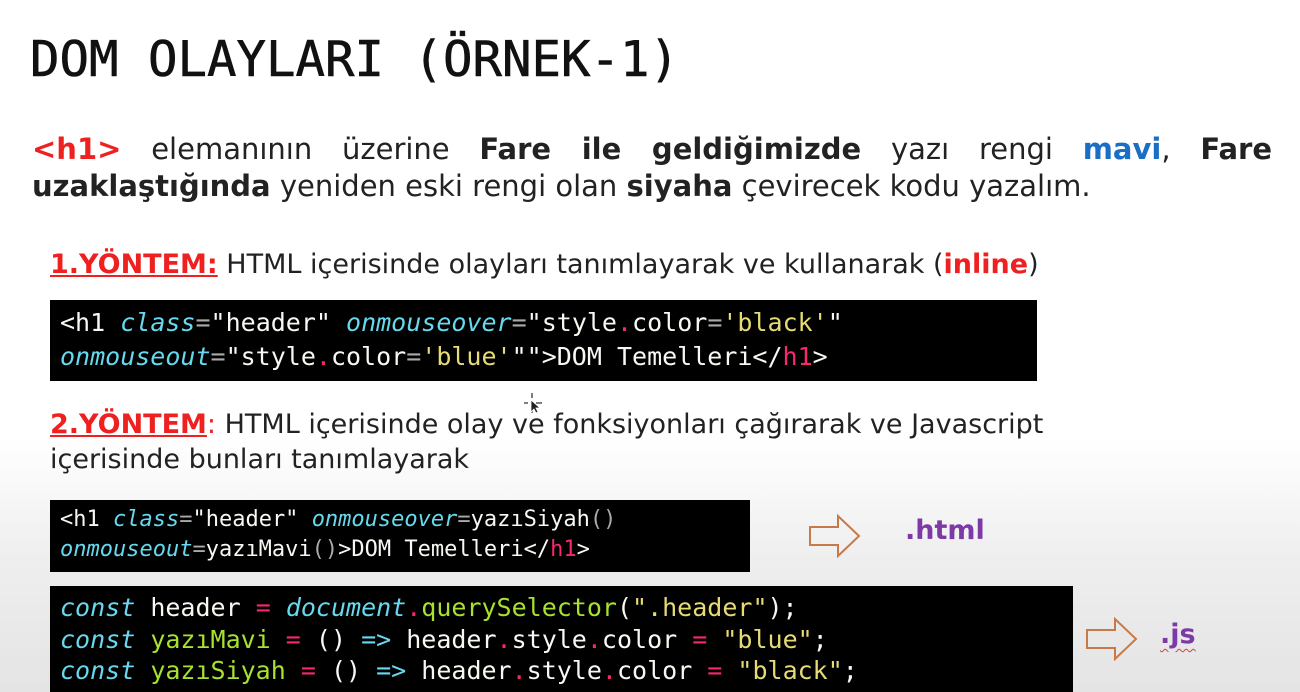  I want to click on method-1-label: 1.YÖNTEM:, so click(134, 264).